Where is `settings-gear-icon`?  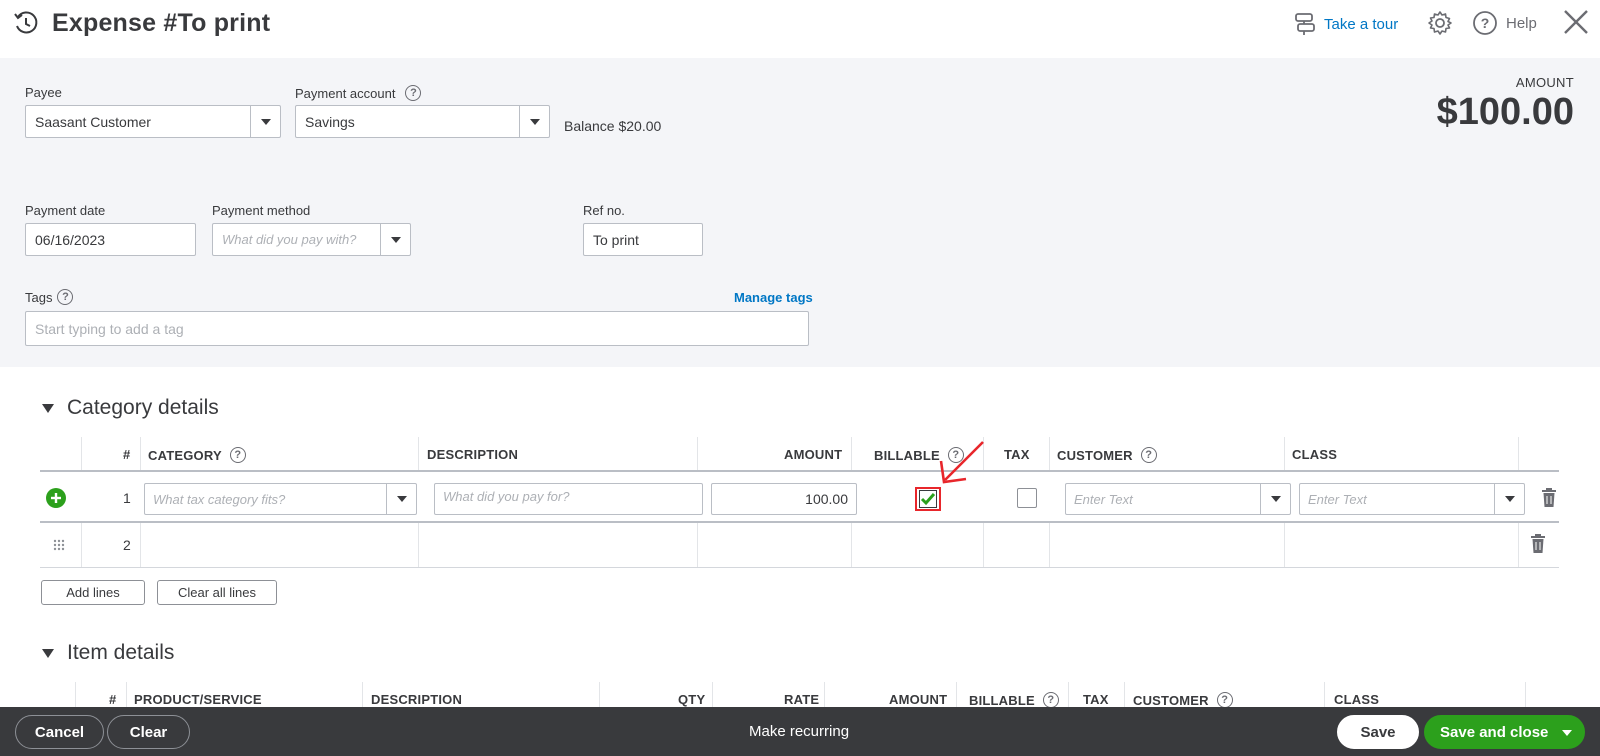
settings-gear-icon is located at coordinates (1440, 23).